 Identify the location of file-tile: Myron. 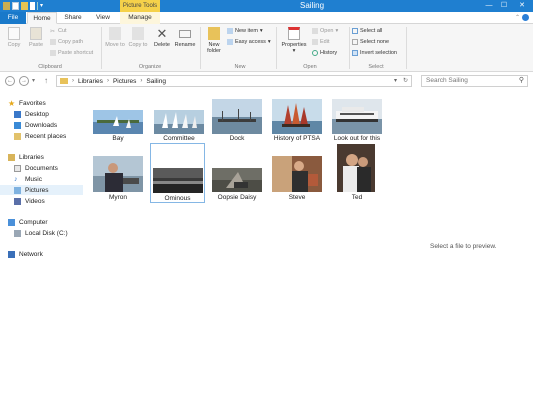
(118, 181).